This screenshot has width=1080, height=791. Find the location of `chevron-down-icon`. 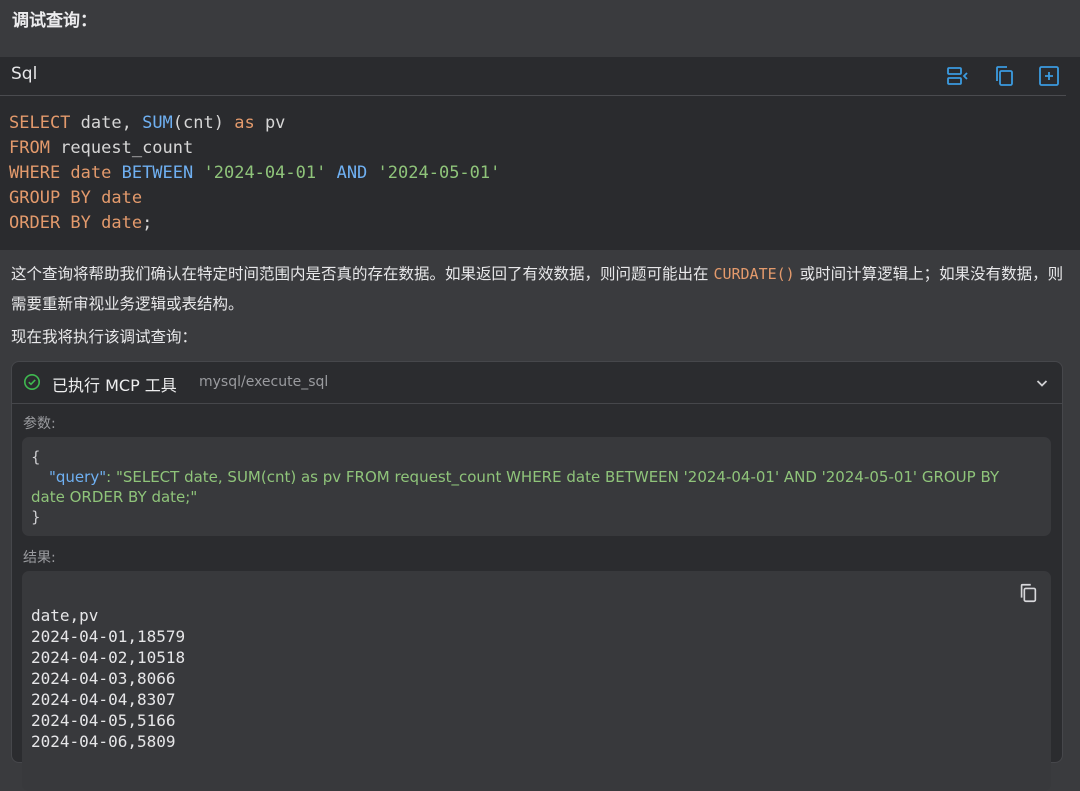

chevron-down-icon is located at coordinates (1042, 383).